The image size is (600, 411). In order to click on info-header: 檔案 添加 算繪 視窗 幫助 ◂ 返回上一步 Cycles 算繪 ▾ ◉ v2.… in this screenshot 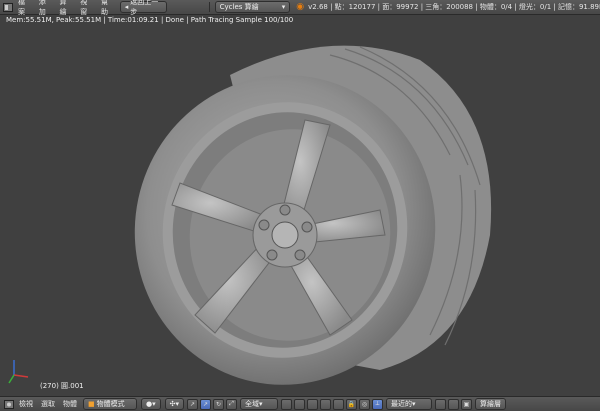, I will do `click(300, 8)`.